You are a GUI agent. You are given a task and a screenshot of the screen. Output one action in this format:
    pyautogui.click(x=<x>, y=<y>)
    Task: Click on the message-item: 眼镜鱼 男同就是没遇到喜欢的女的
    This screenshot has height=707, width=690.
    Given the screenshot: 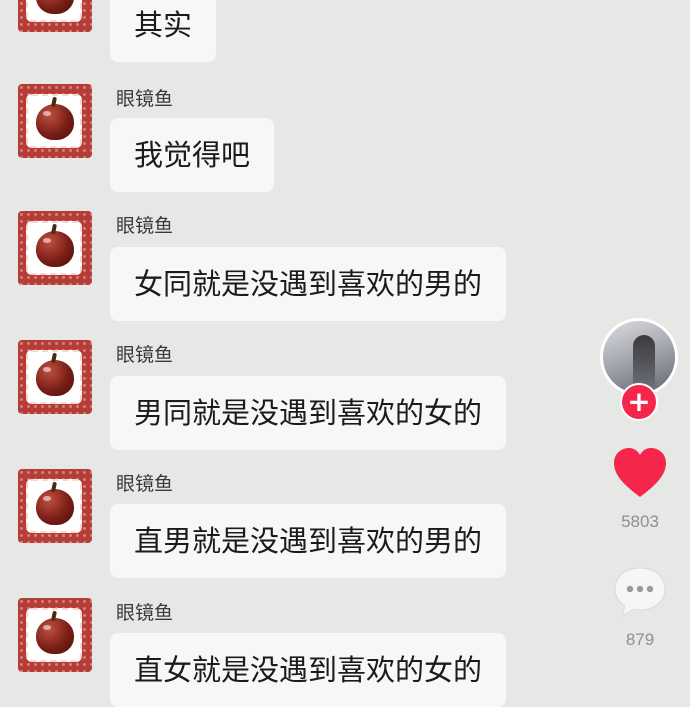 What is the action you would take?
    pyautogui.click(x=300, y=395)
    